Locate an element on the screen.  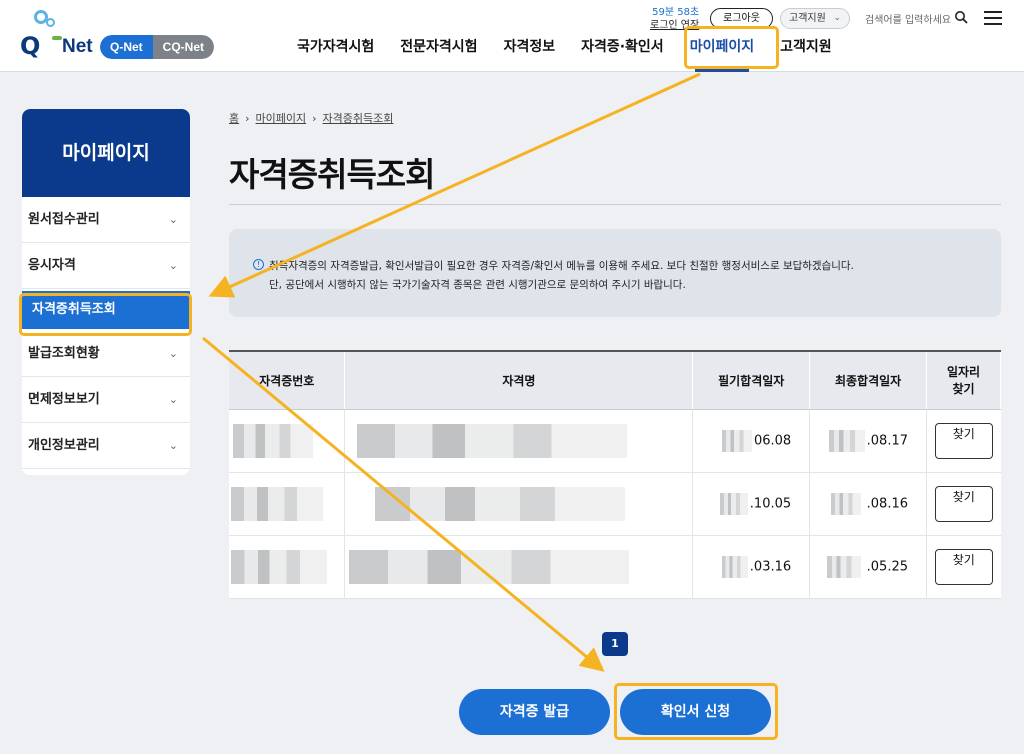
sidebar-item-personal-info: 개인정보관리 ⌄ is located at coordinates (106, 446).